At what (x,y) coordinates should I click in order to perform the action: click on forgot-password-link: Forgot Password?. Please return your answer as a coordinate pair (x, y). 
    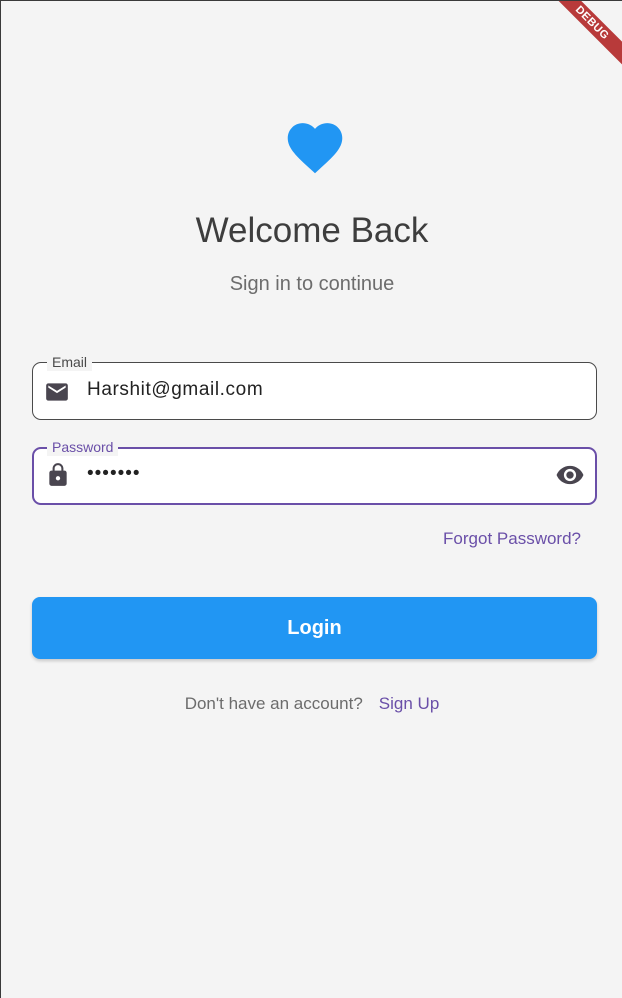
    Looking at the image, I should click on (512, 539).